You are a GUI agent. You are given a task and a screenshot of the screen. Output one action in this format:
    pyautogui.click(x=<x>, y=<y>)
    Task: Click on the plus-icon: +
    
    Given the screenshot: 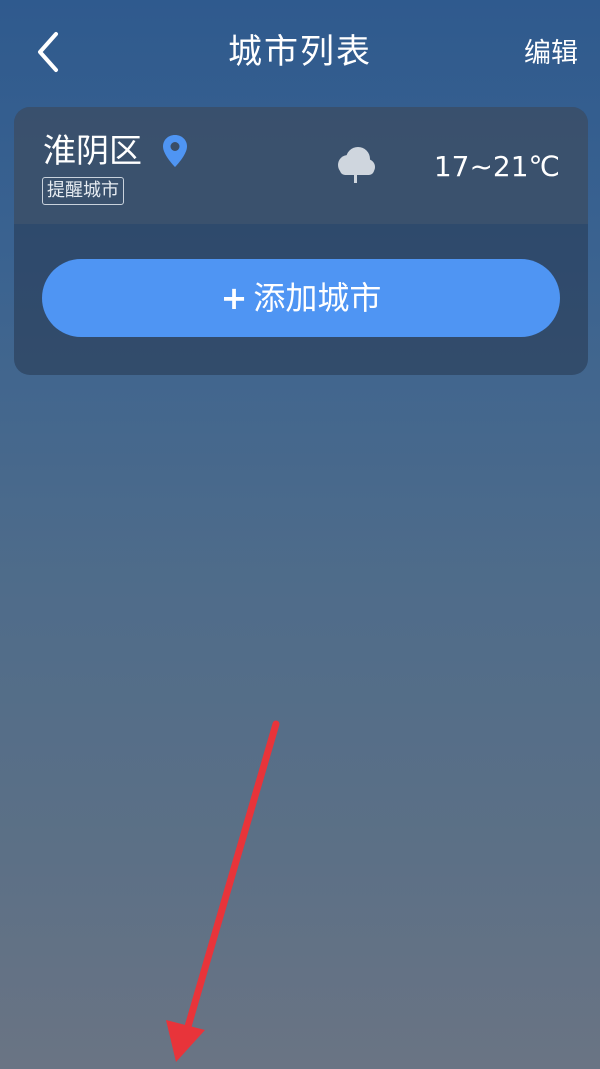 What is the action you would take?
    pyautogui.click(x=234, y=298)
    